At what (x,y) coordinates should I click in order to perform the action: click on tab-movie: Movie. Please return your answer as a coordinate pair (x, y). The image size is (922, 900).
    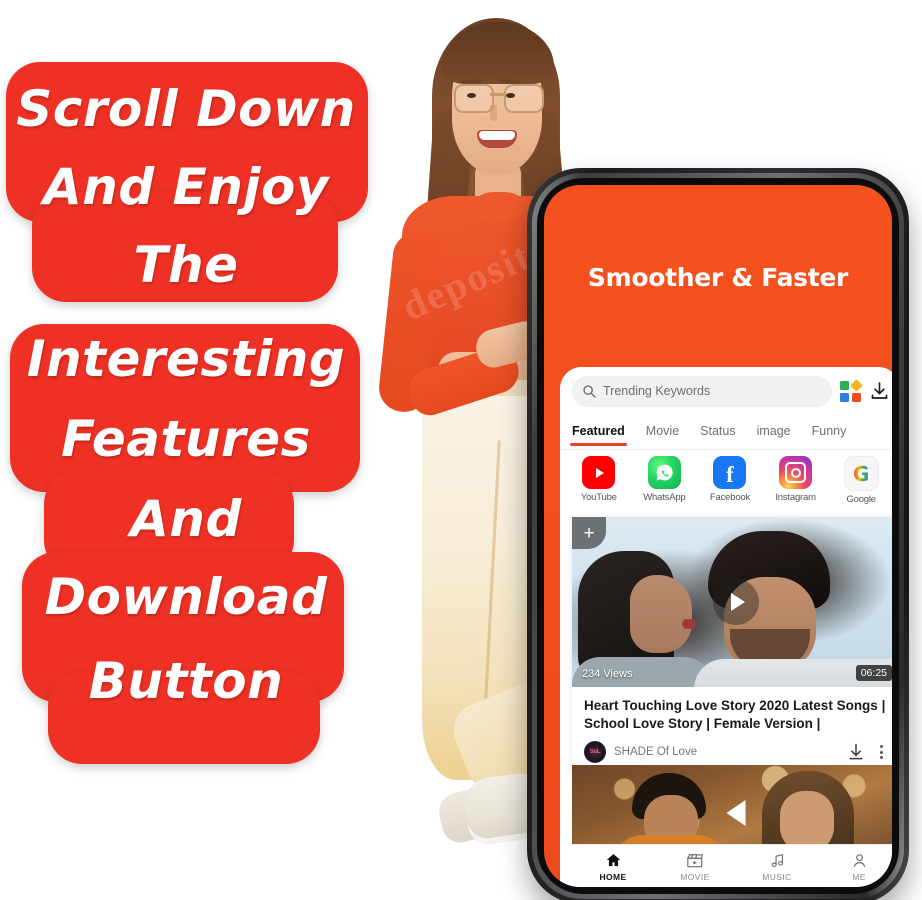
    Looking at the image, I should click on (662, 432).